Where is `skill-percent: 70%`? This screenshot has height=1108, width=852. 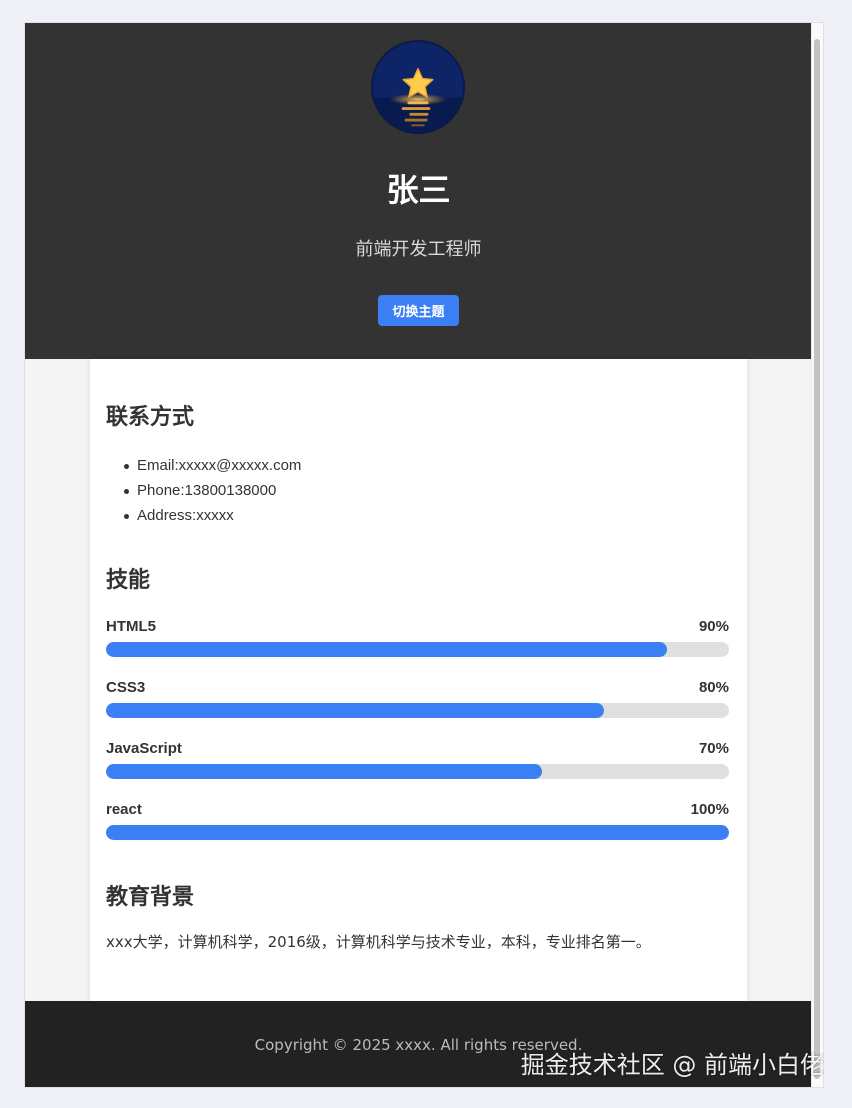 skill-percent: 70% is located at coordinates (713, 748).